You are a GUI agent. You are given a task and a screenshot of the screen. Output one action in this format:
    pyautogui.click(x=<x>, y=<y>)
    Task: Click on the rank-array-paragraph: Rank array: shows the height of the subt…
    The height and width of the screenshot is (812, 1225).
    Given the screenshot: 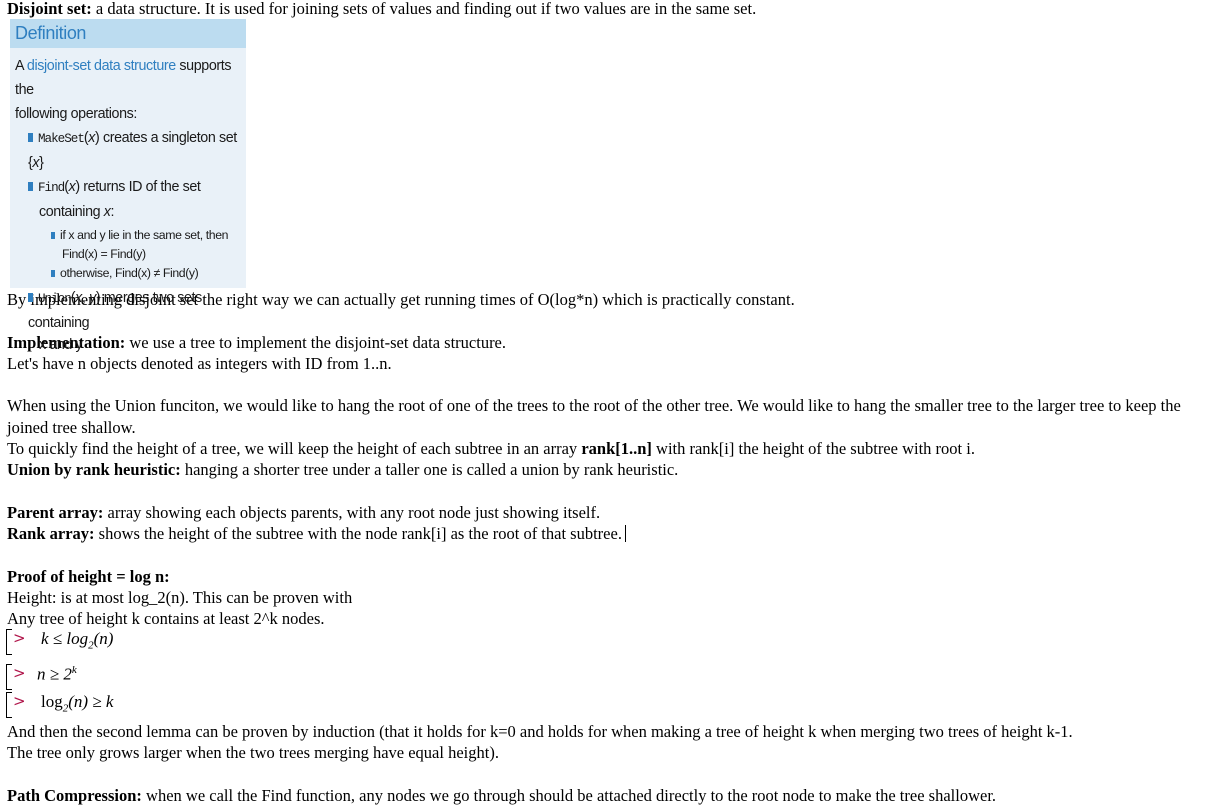 What is the action you would take?
    pyautogui.click(x=615, y=533)
    